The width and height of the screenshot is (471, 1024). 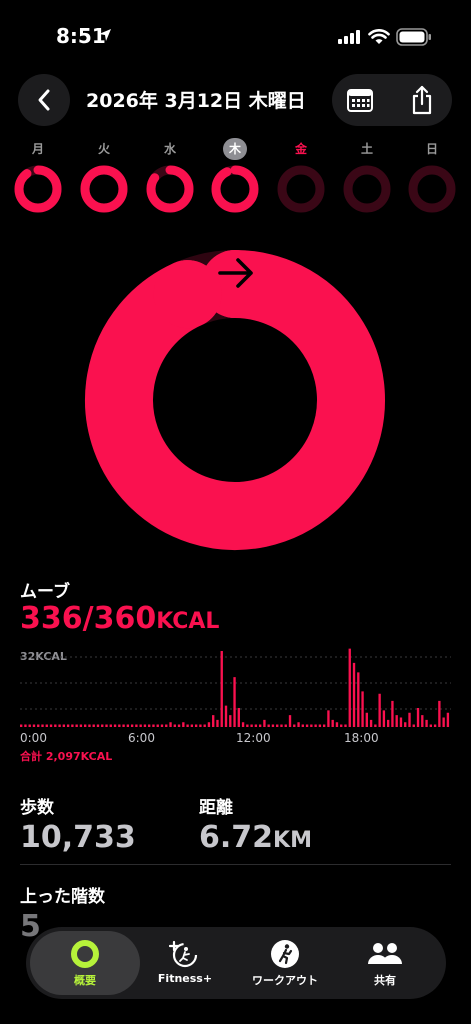 What do you see at coordinates (170, 149) in the screenshot?
I see `day-label-2: 水` at bounding box center [170, 149].